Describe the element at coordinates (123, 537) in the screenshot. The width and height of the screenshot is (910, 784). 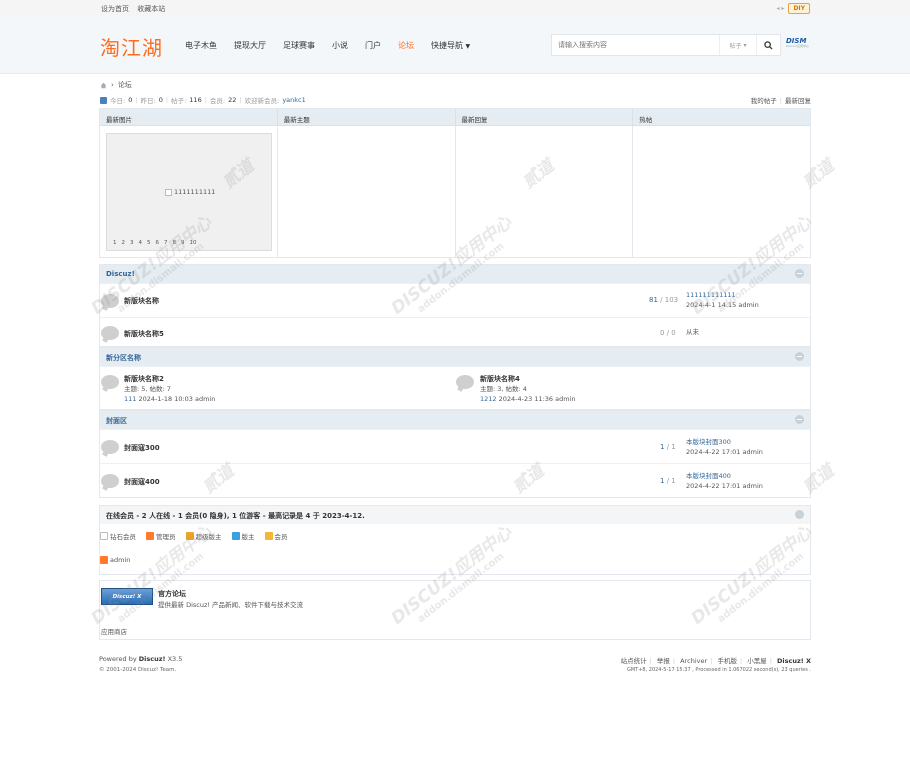
I see `legend-label: 钻石会员` at that location.